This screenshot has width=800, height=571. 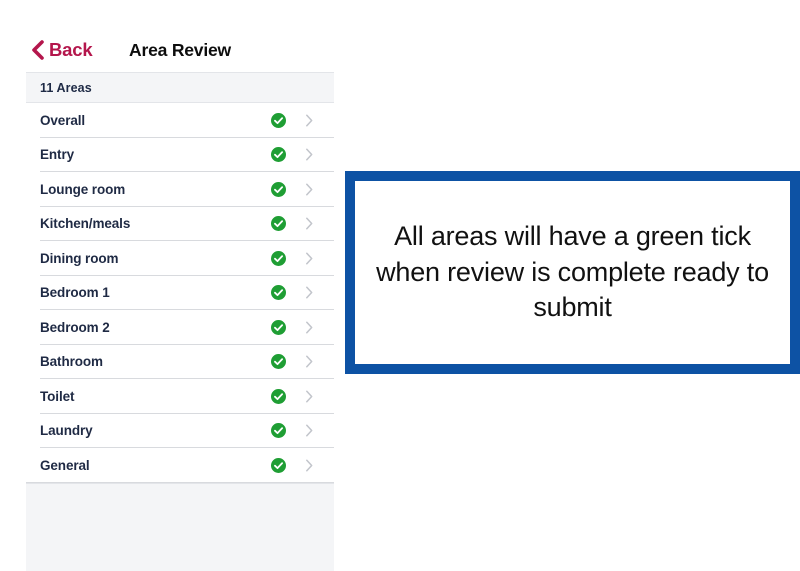 I want to click on area-list-item: Laundry, so click(x=180, y=430).